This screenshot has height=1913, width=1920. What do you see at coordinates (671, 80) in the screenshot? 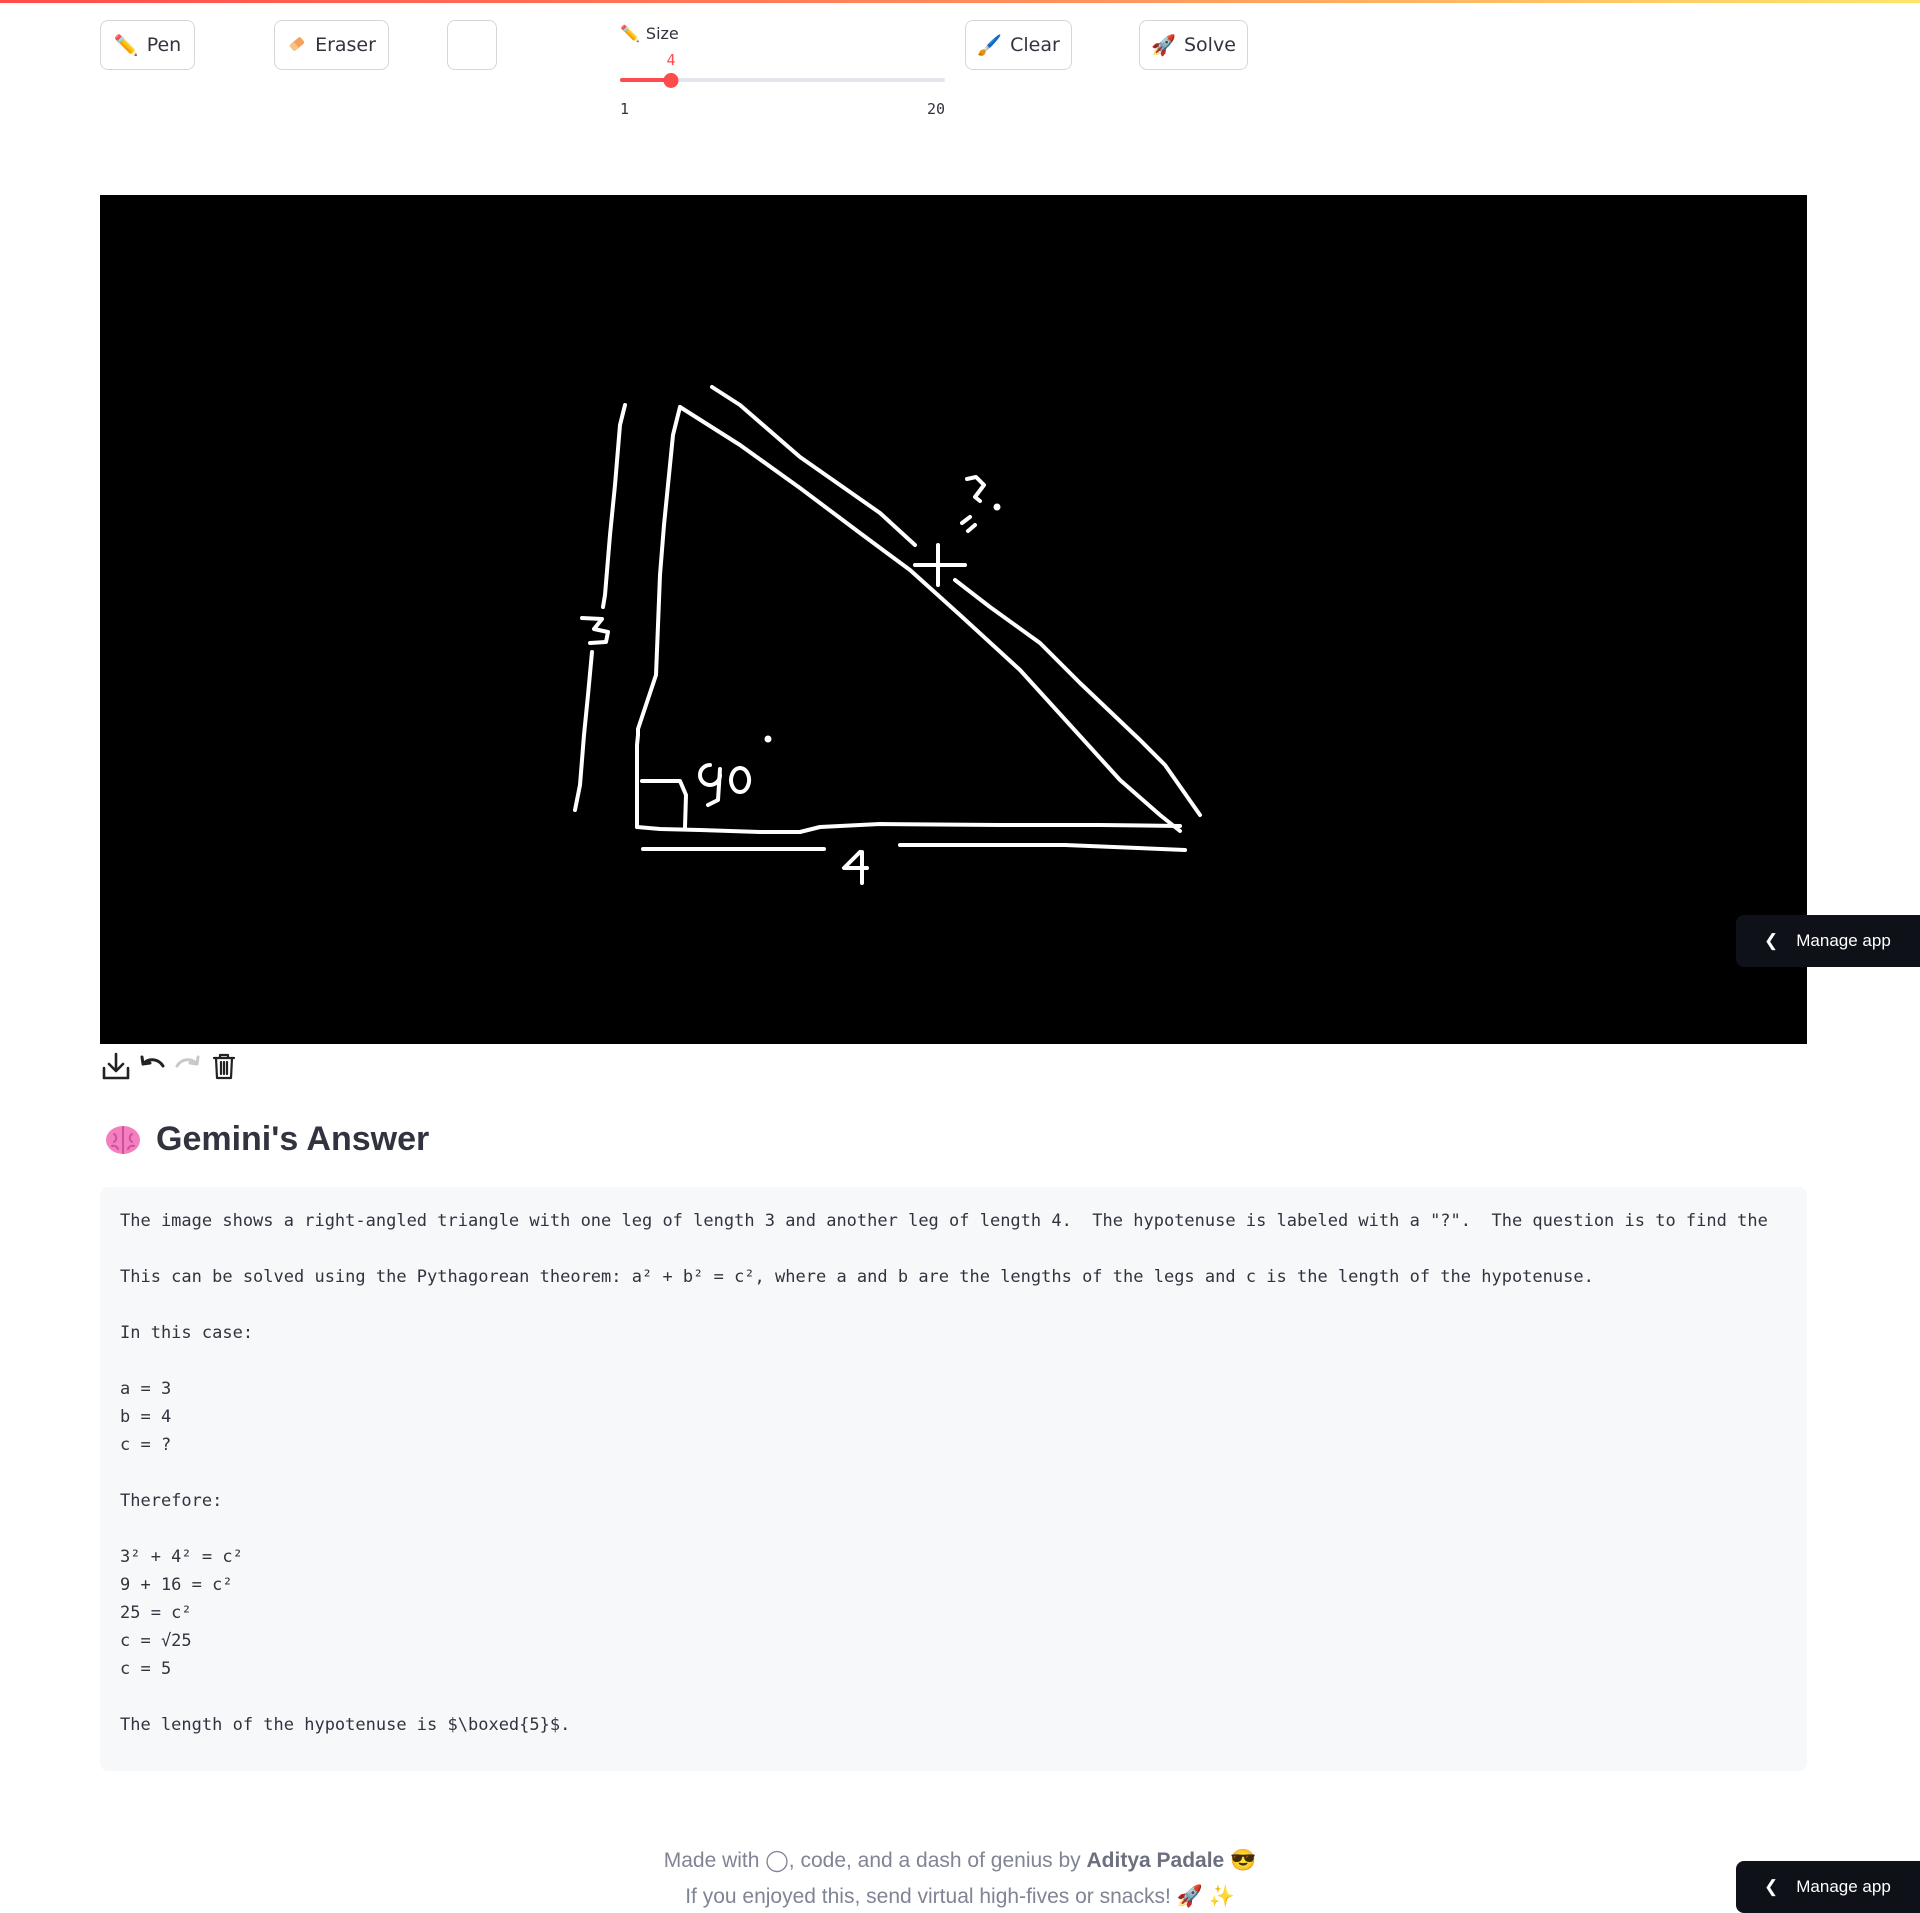
I see `size-slider-thumb` at bounding box center [671, 80].